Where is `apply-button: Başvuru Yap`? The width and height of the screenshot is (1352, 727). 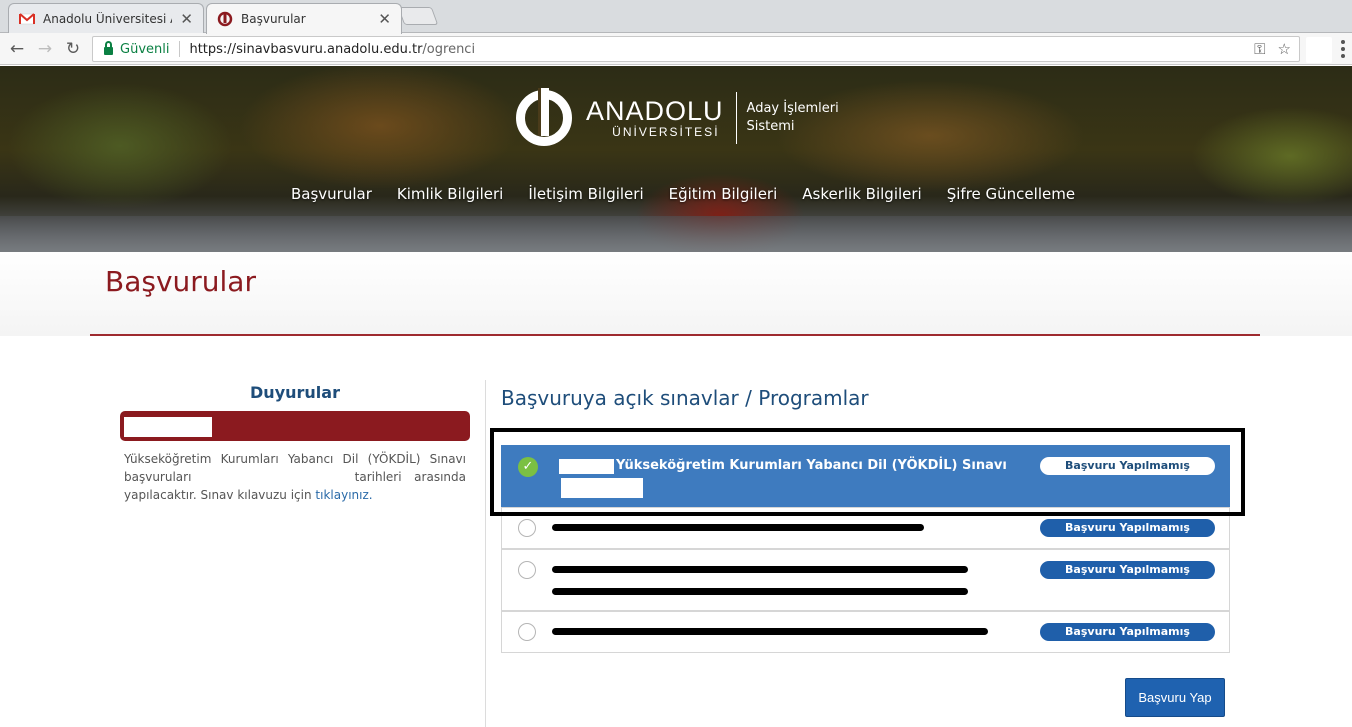 apply-button: Başvuru Yap is located at coordinates (1175, 697).